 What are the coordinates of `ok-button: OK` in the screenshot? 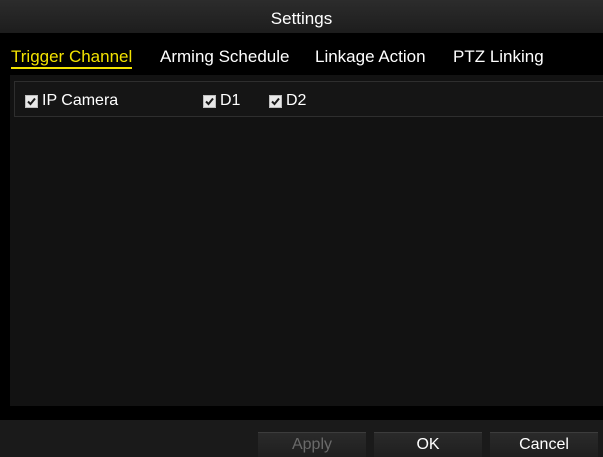 It's located at (428, 444).